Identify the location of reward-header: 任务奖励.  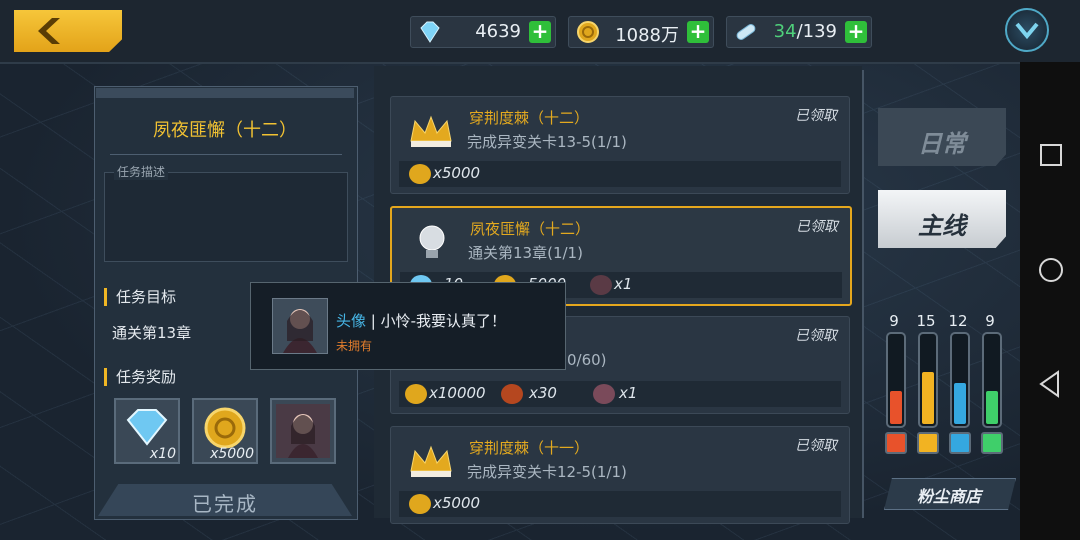
(140, 377).